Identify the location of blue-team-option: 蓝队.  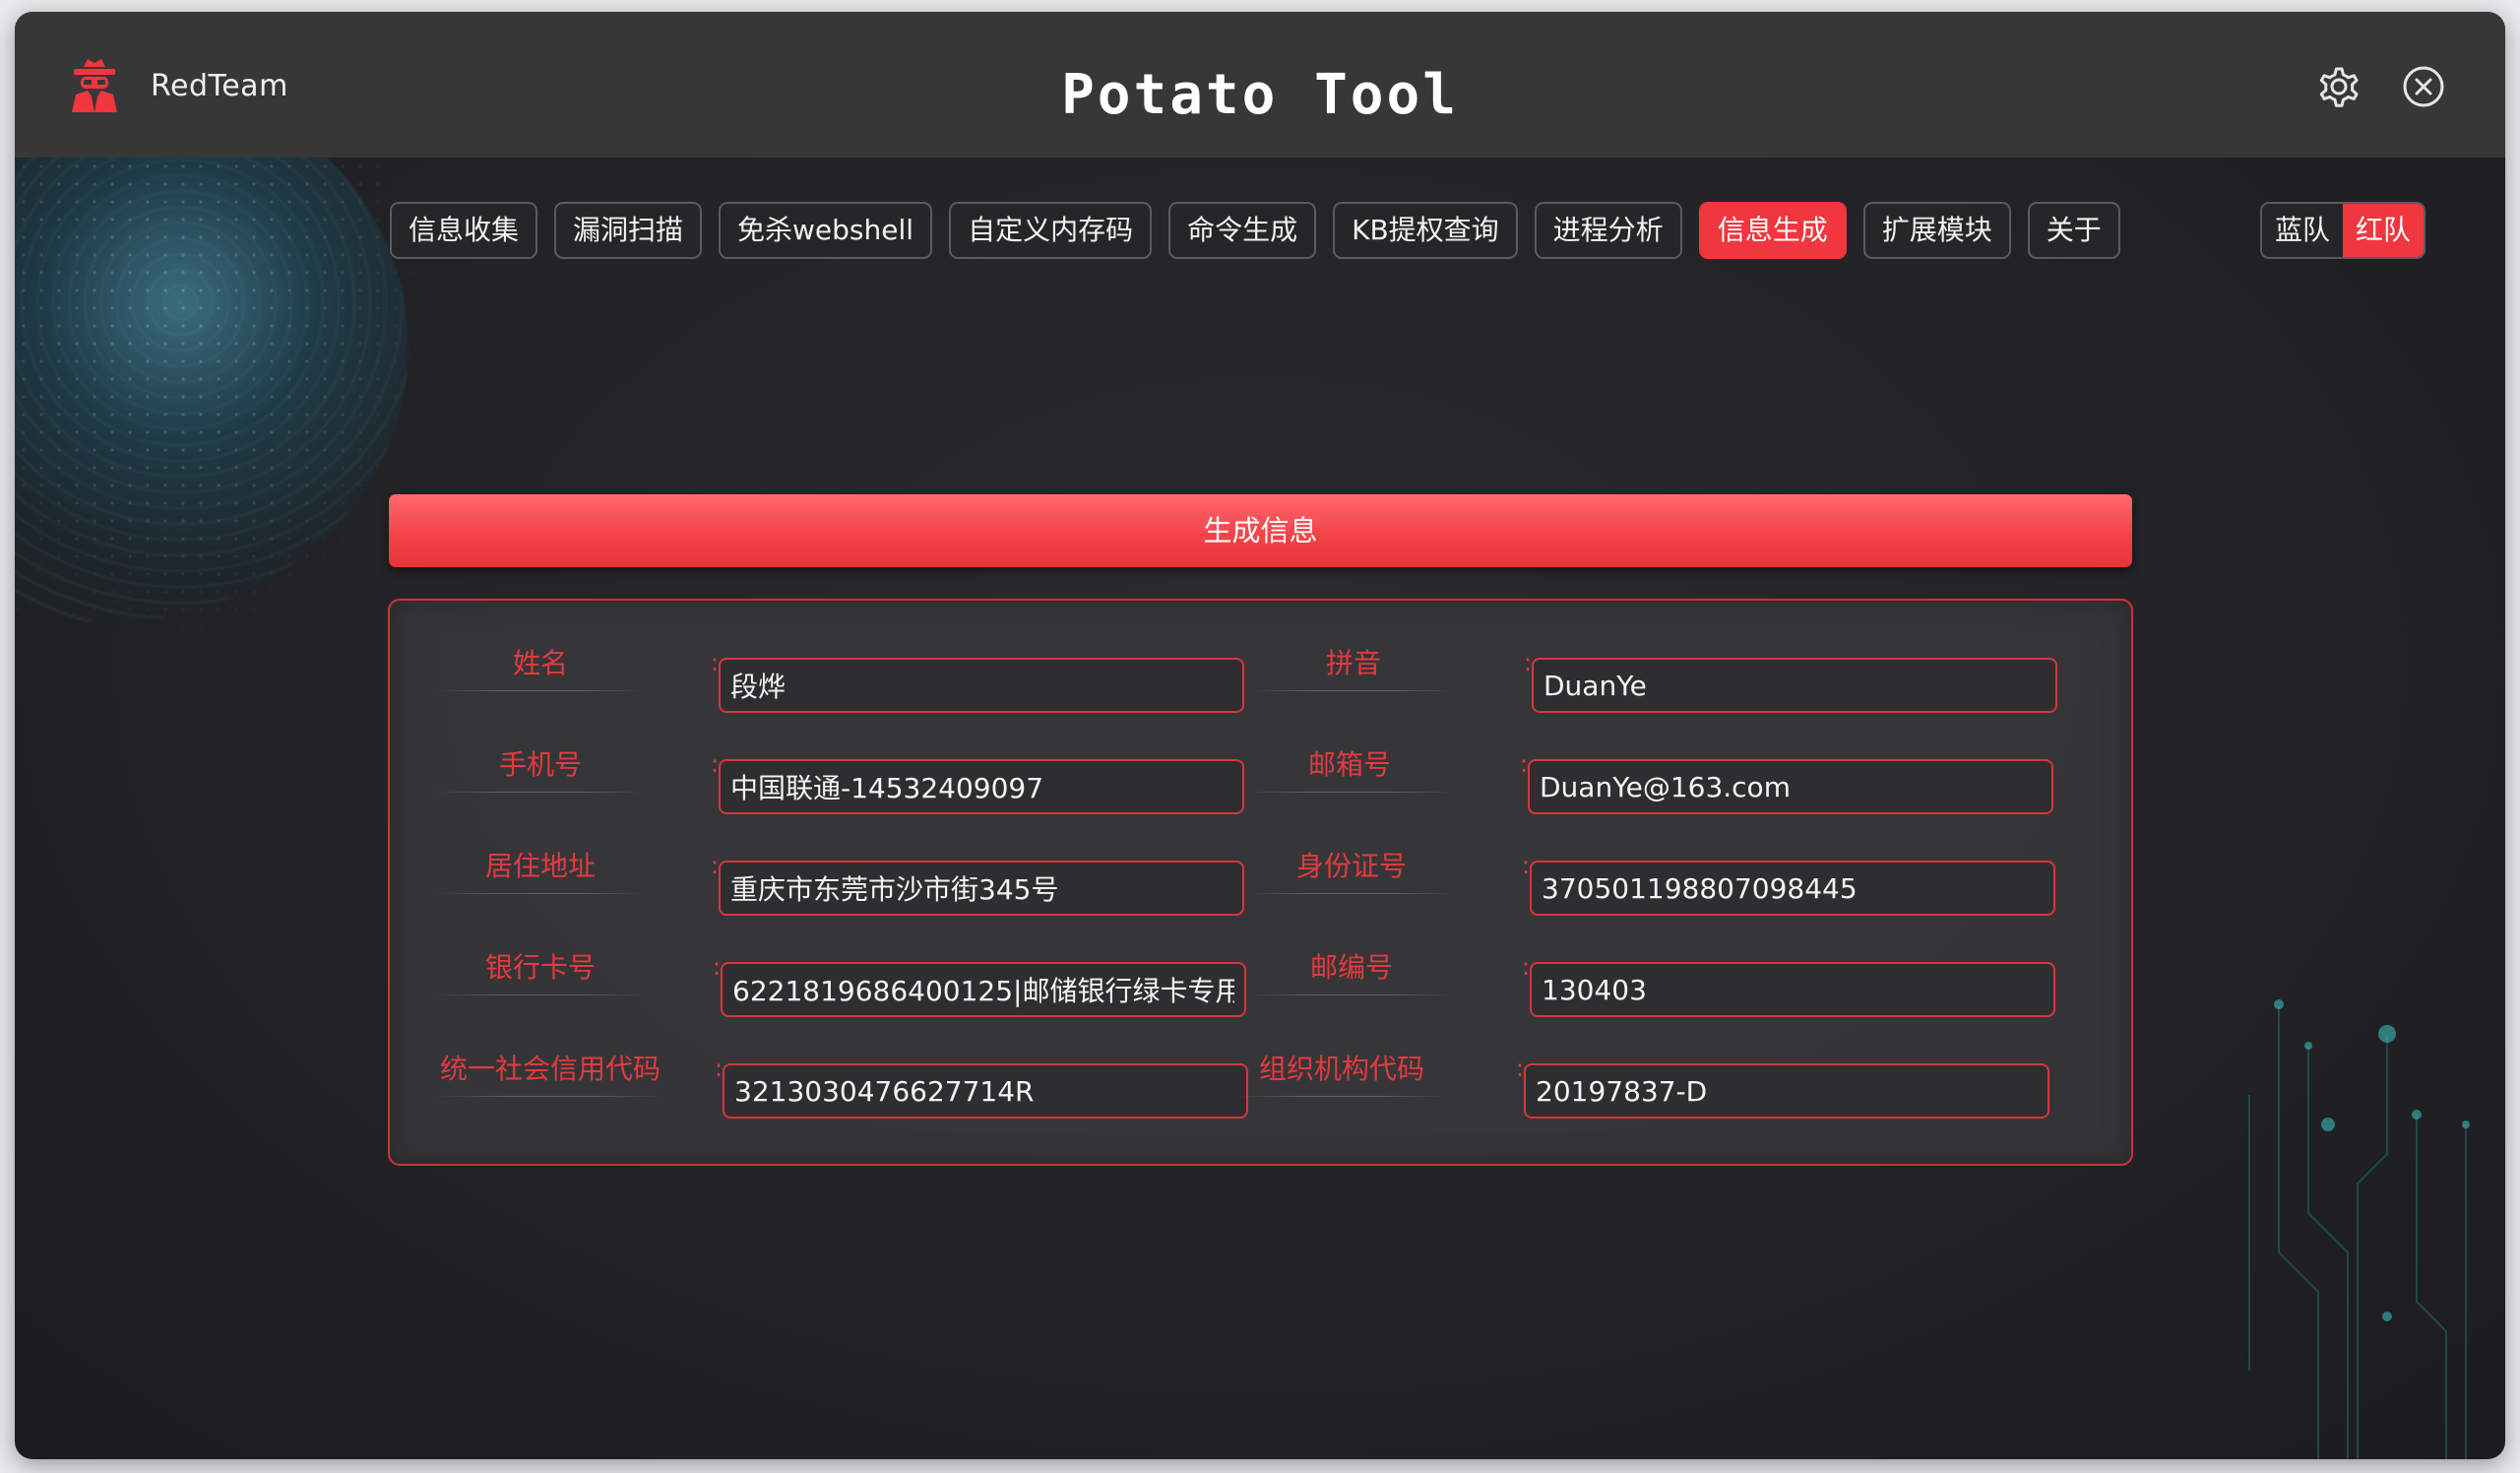
(2302, 230).